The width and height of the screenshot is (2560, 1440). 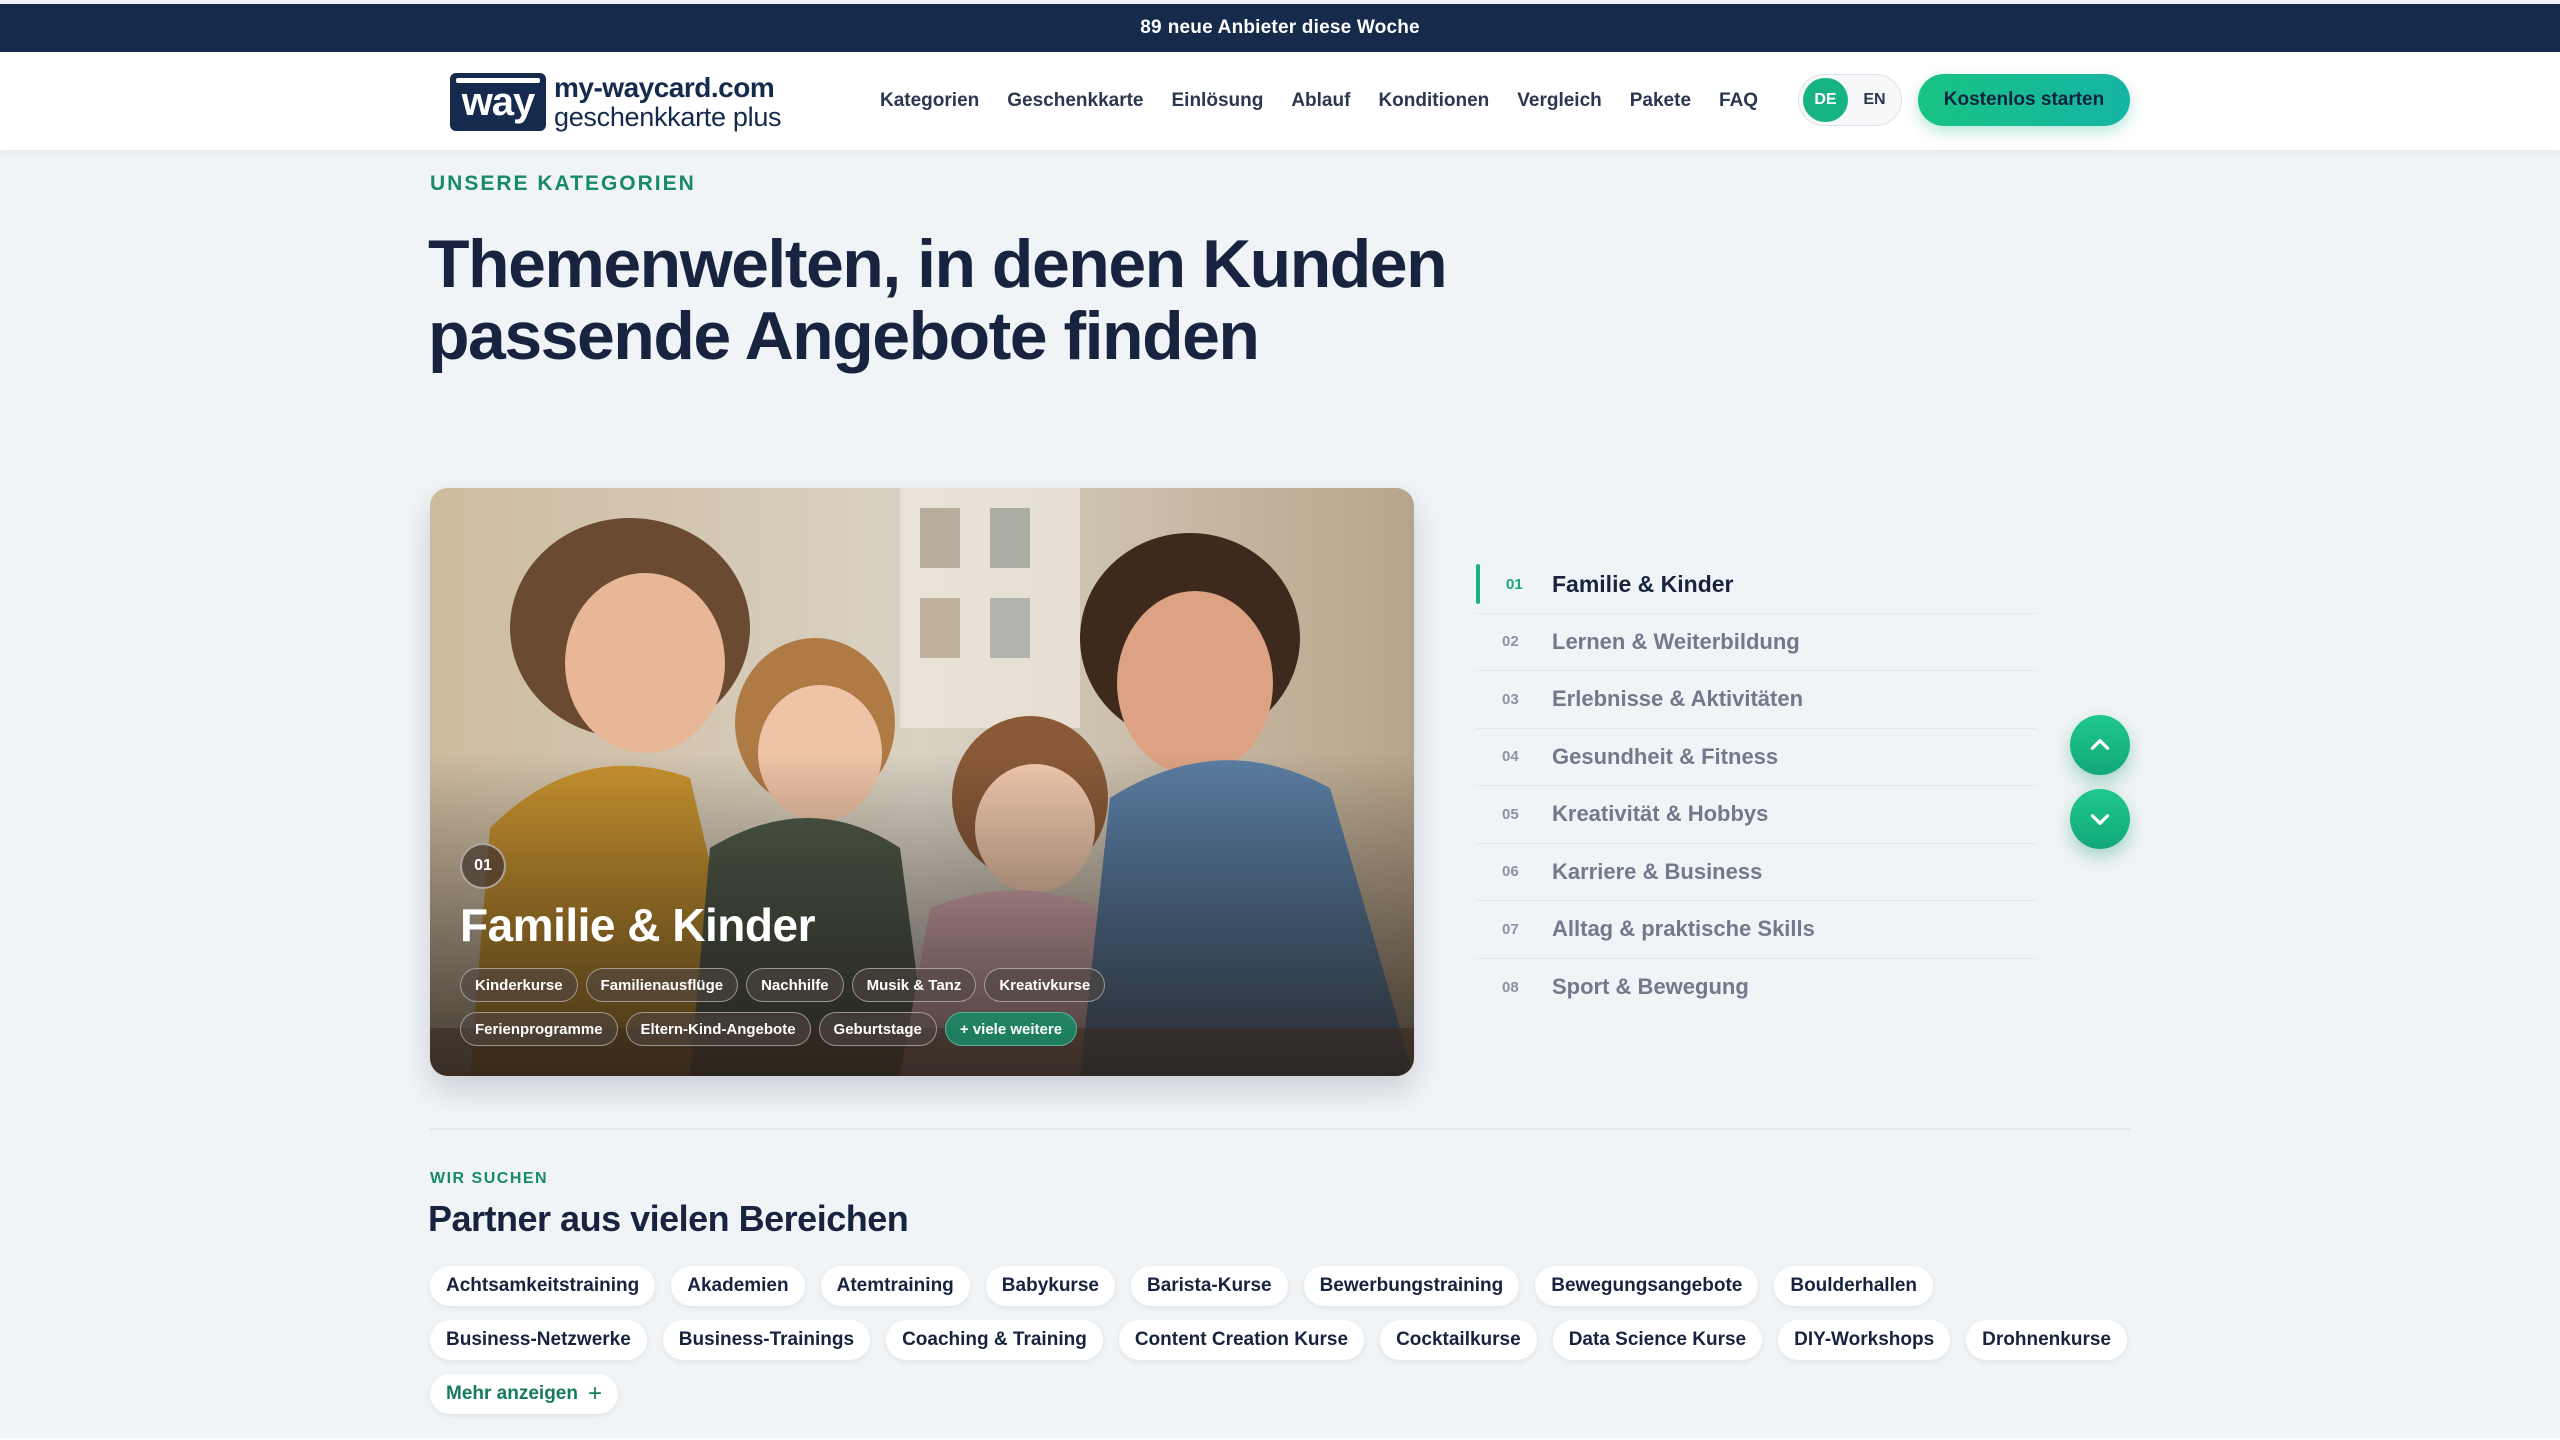 What do you see at coordinates (664, 87) in the screenshot?
I see `logo-line1: my-waycard.com` at bounding box center [664, 87].